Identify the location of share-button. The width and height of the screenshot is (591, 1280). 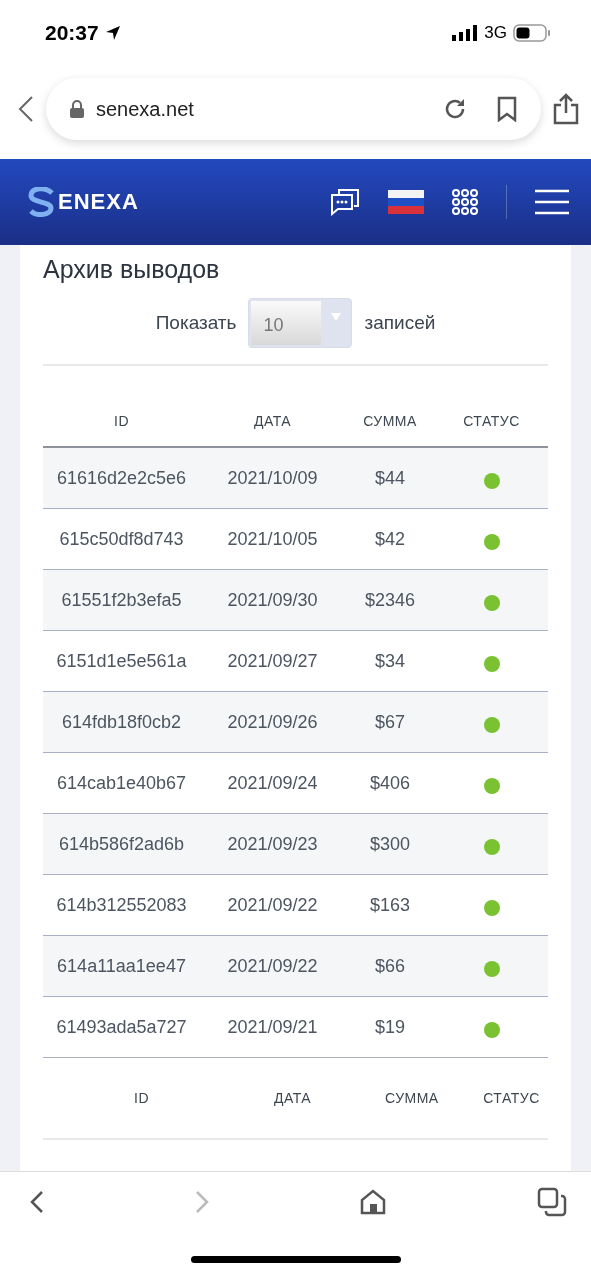
(566, 109).